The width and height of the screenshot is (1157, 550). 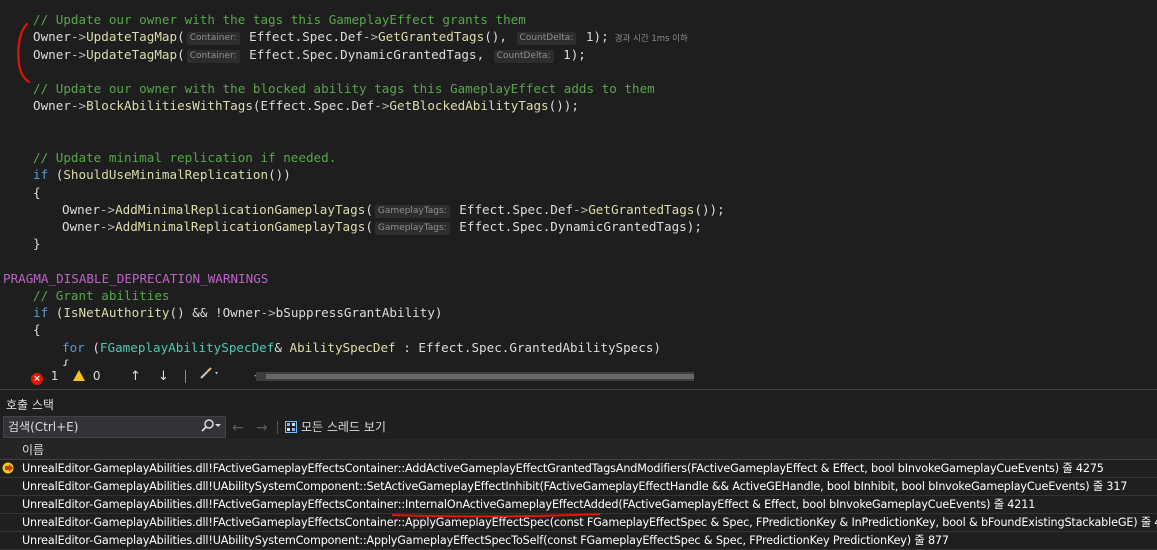 I want to click on show-all-threads-label: 모든 스레드 보기, so click(x=343, y=427).